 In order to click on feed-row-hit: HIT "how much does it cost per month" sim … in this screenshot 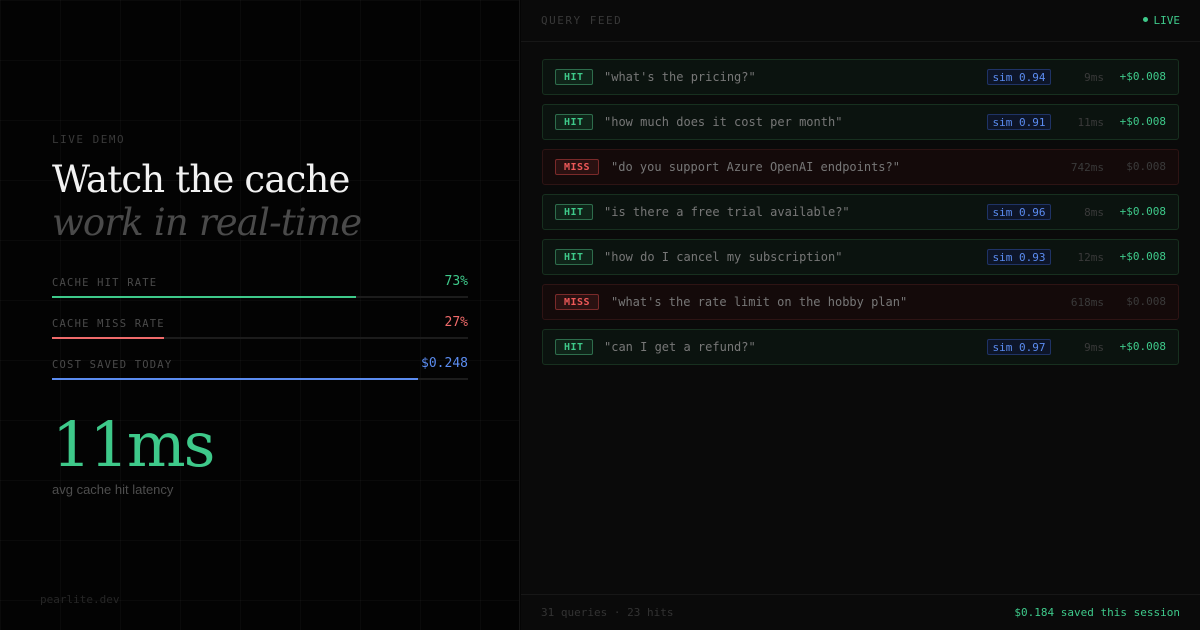, I will do `click(860, 122)`.